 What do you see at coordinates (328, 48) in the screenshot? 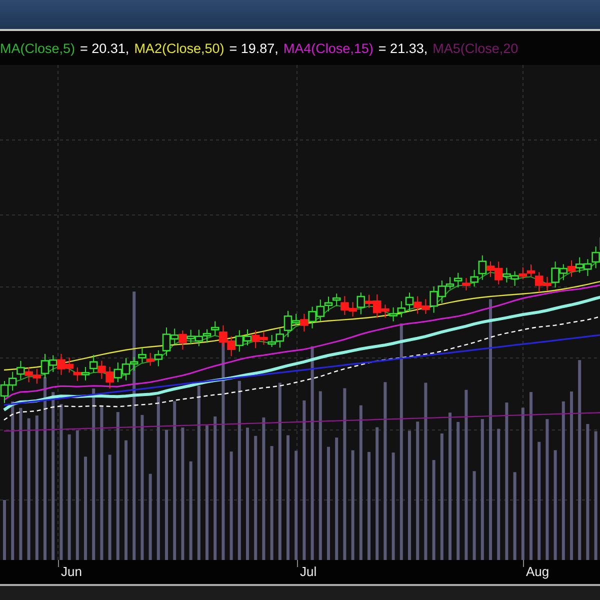
I see `legend-label: MA4(Close,15)` at bounding box center [328, 48].